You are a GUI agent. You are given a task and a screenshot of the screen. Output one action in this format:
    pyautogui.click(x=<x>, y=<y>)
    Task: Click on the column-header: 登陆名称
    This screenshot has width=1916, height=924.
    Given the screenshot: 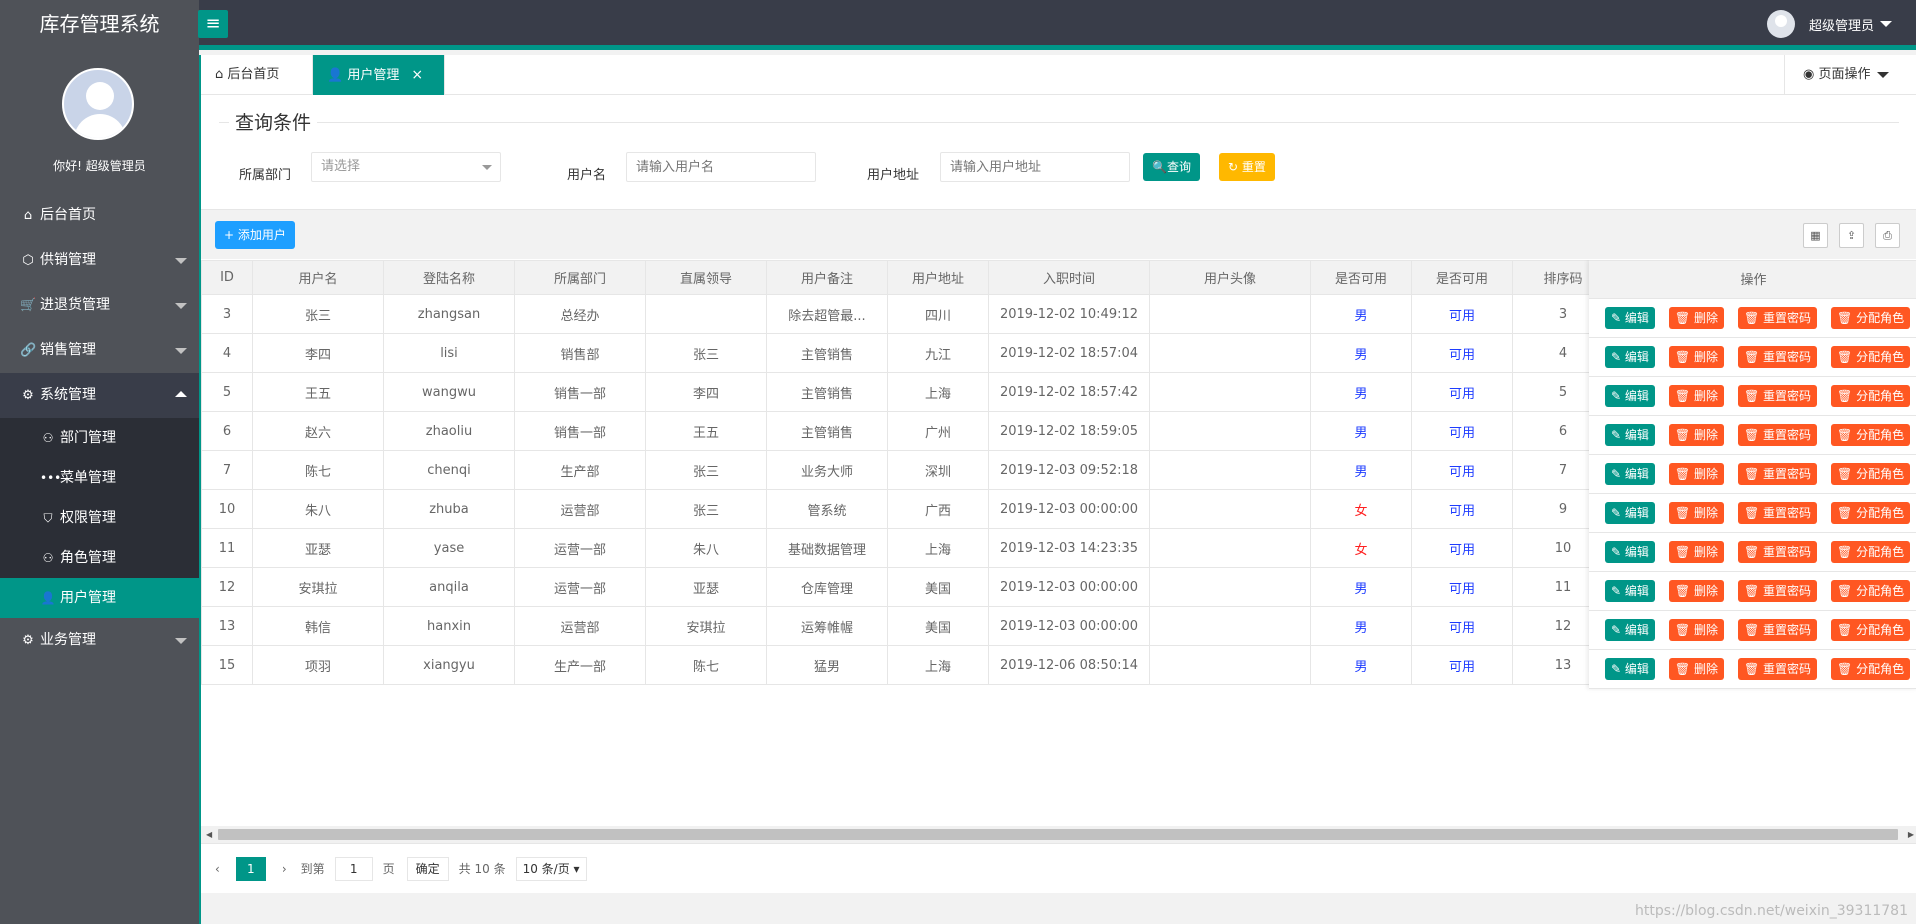 What is the action you would take?
    pyautogui.click(x=449, y=277)
    